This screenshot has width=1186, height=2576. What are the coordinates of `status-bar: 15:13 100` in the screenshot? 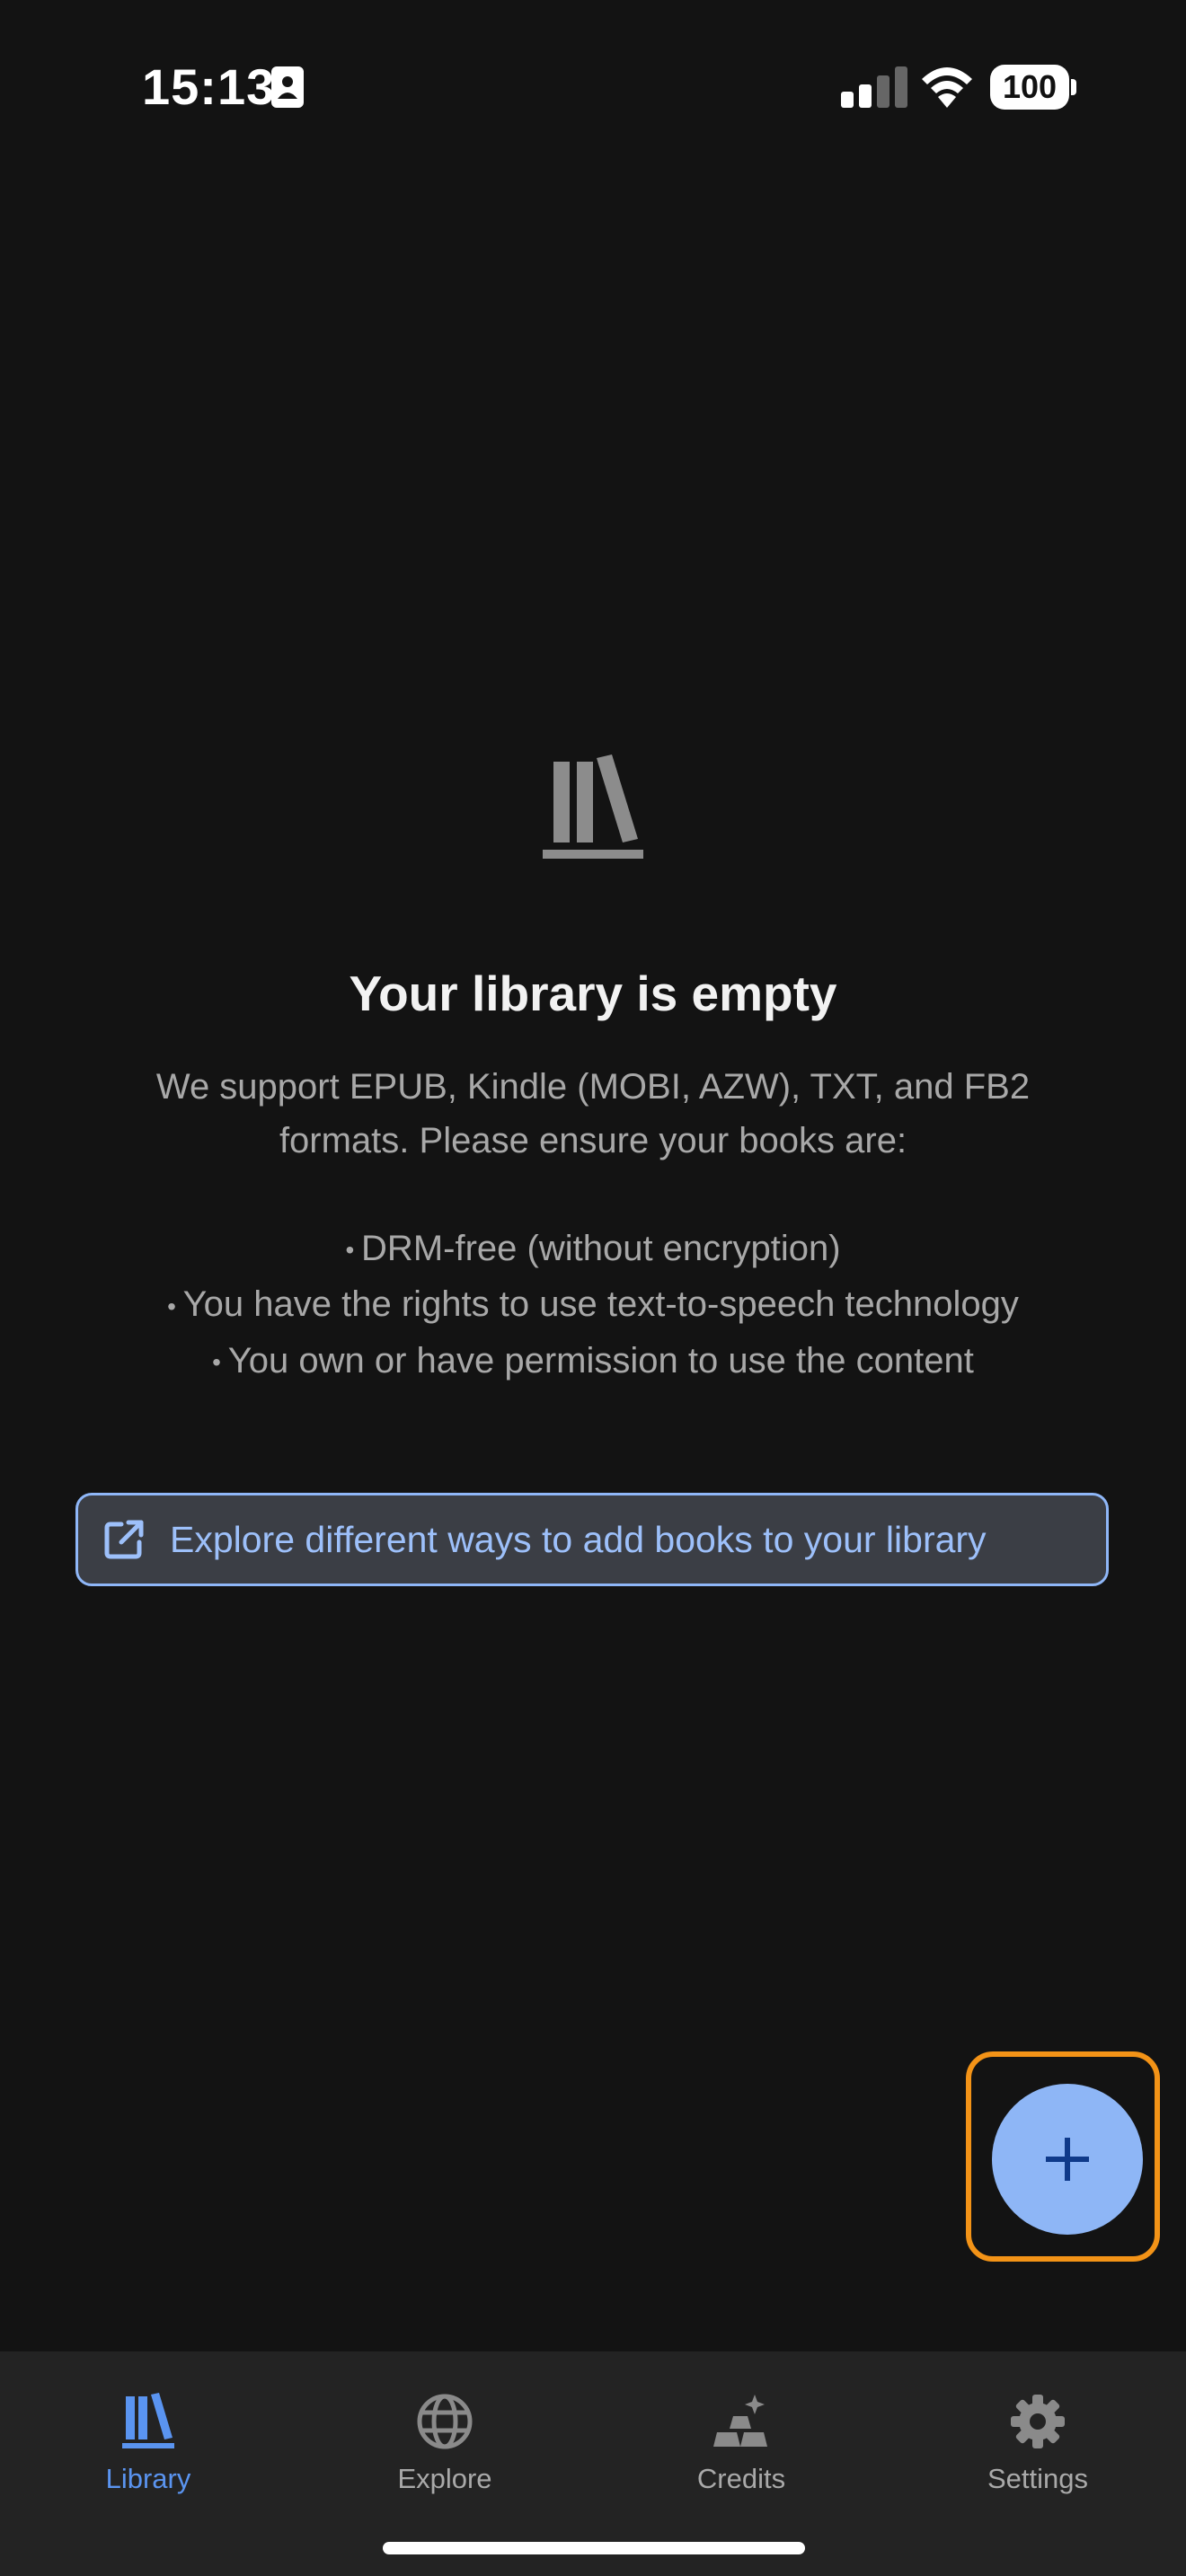 It's located at (593, 85).